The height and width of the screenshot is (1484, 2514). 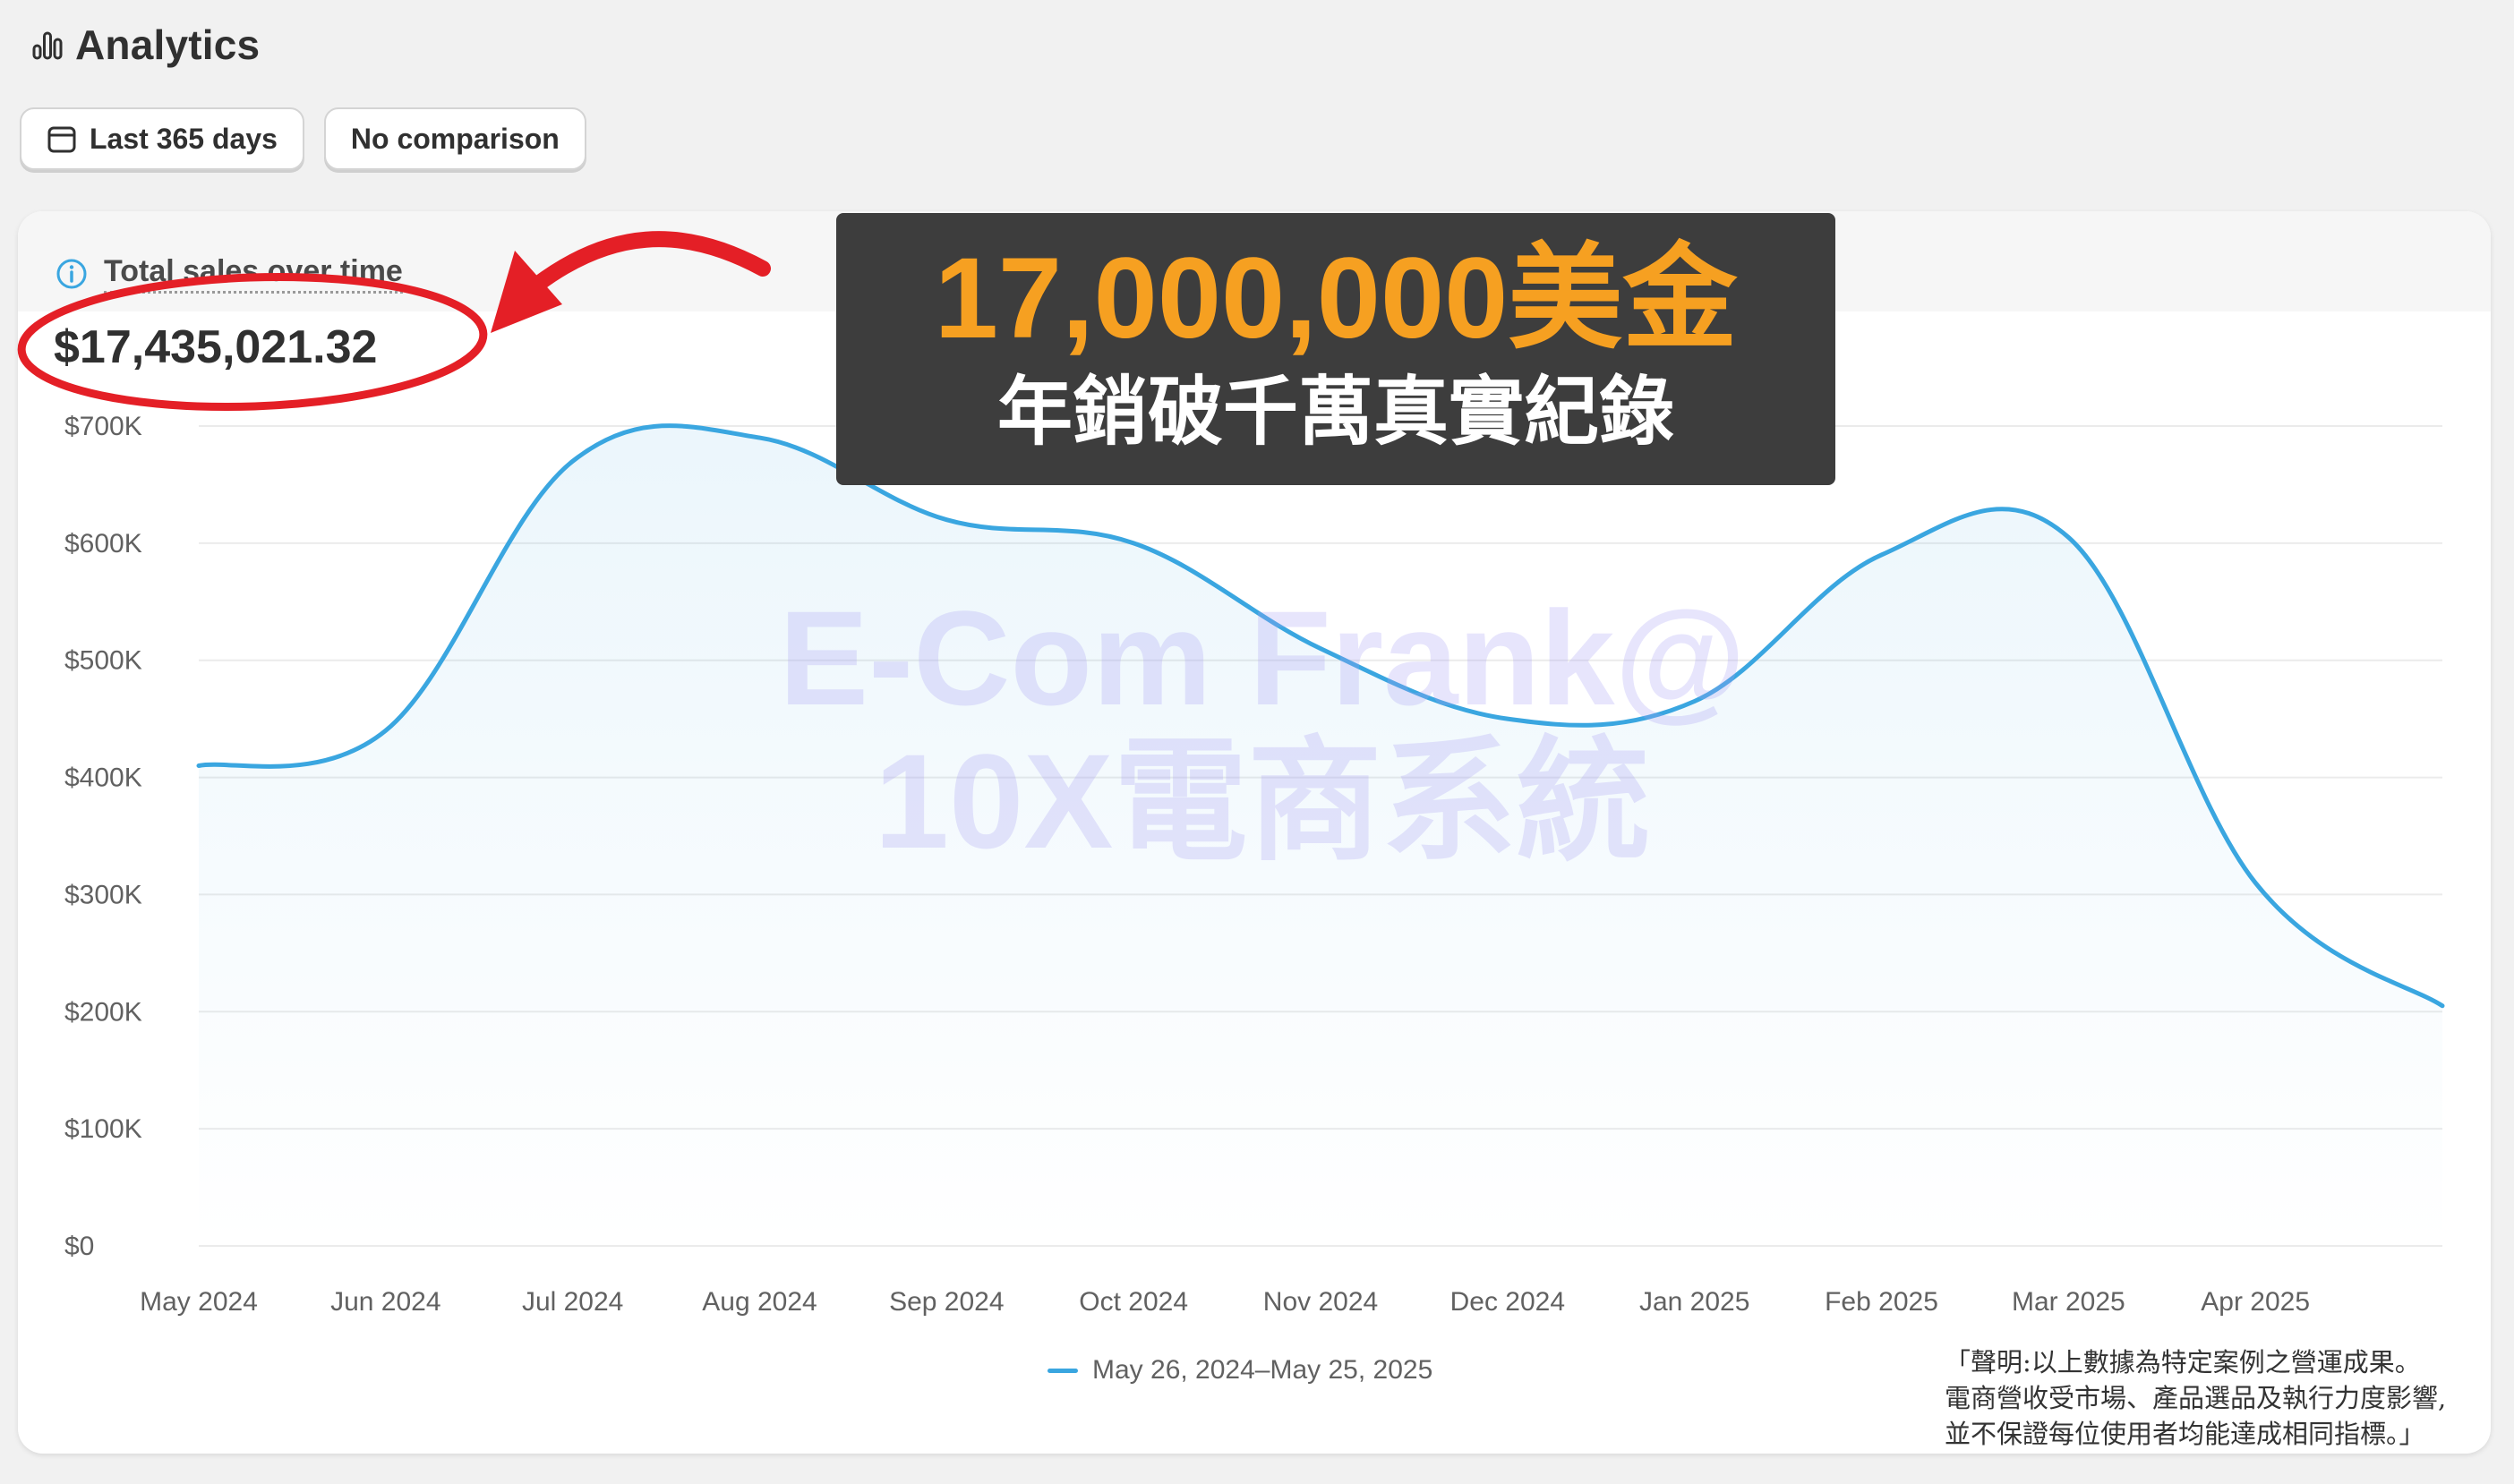 I want to click on y-tick-label: $600K, so click(x=103, y=544).